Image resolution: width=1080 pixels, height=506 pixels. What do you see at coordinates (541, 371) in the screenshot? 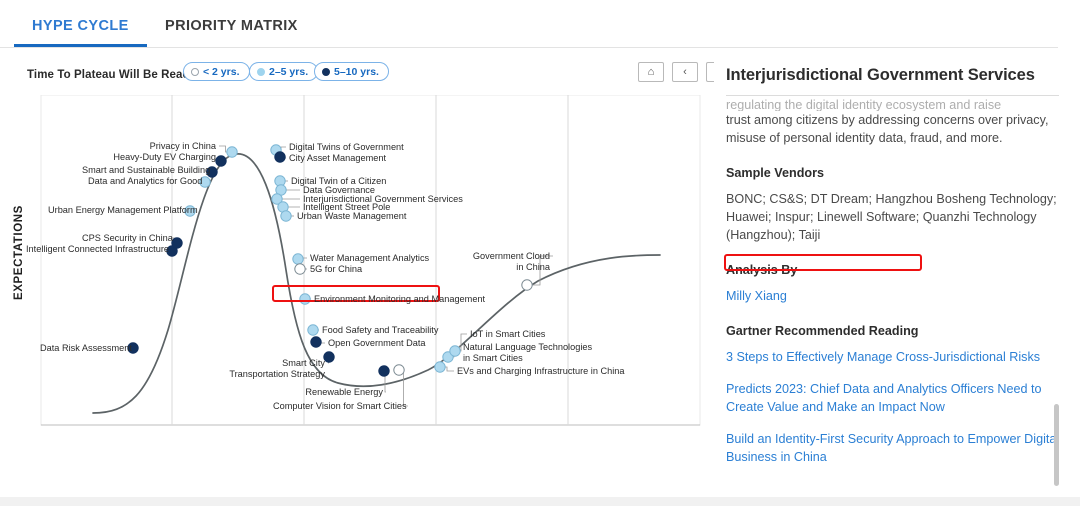
I see `node-label: EVs and Charging Infrastructure in China` at bounding box center [541, 371].